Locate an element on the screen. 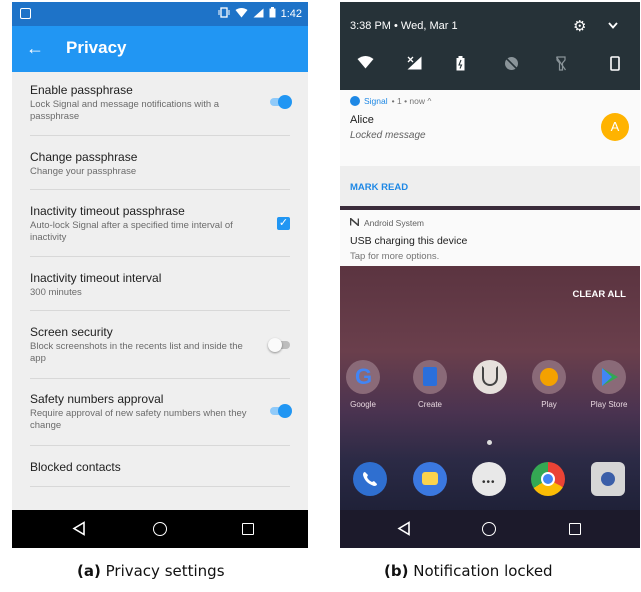  inactivity-timeout-checkbox: ✓ is located at coordinates (283, 223).